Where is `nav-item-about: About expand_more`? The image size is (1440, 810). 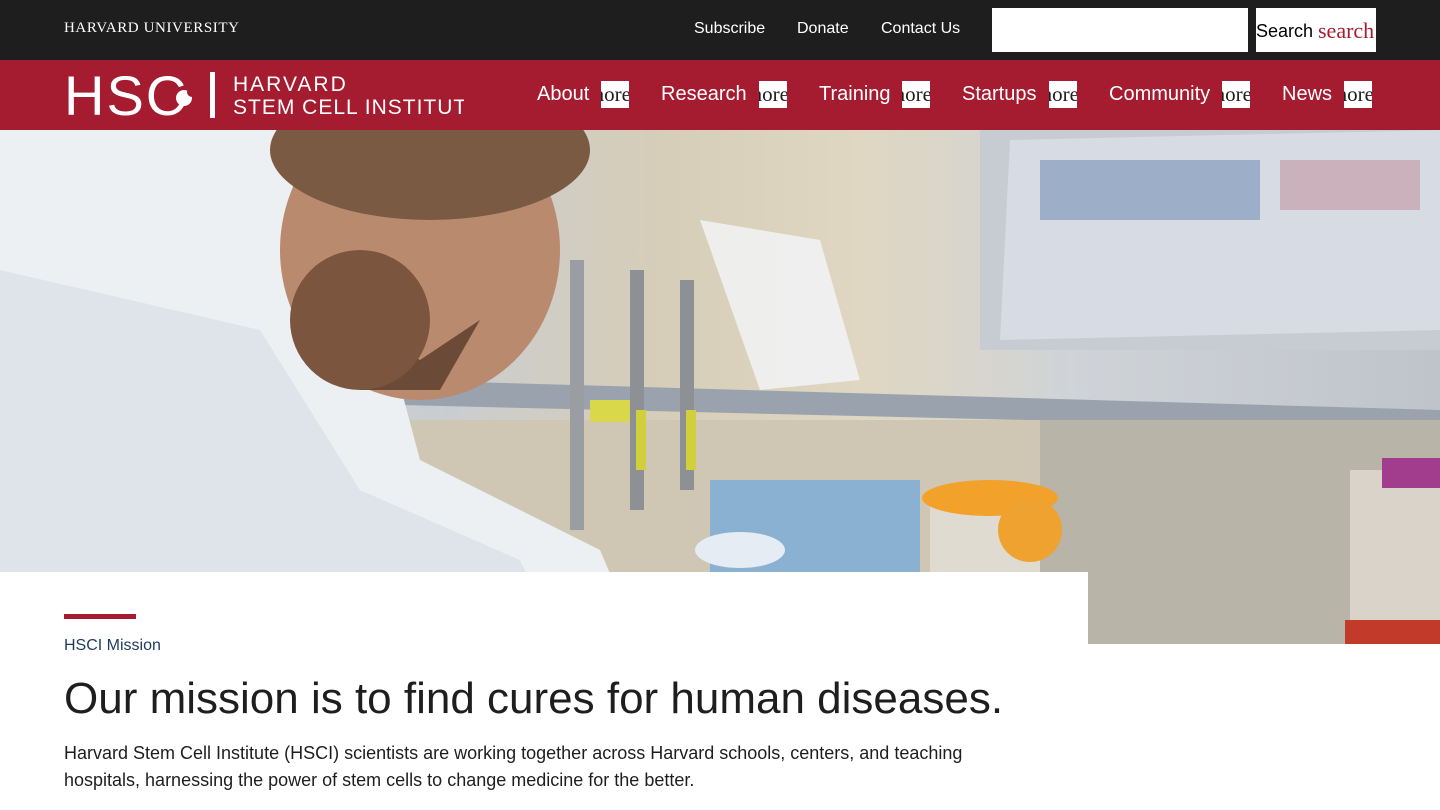 nav-item-about: About expand_more is located at coordinates (583, 95).